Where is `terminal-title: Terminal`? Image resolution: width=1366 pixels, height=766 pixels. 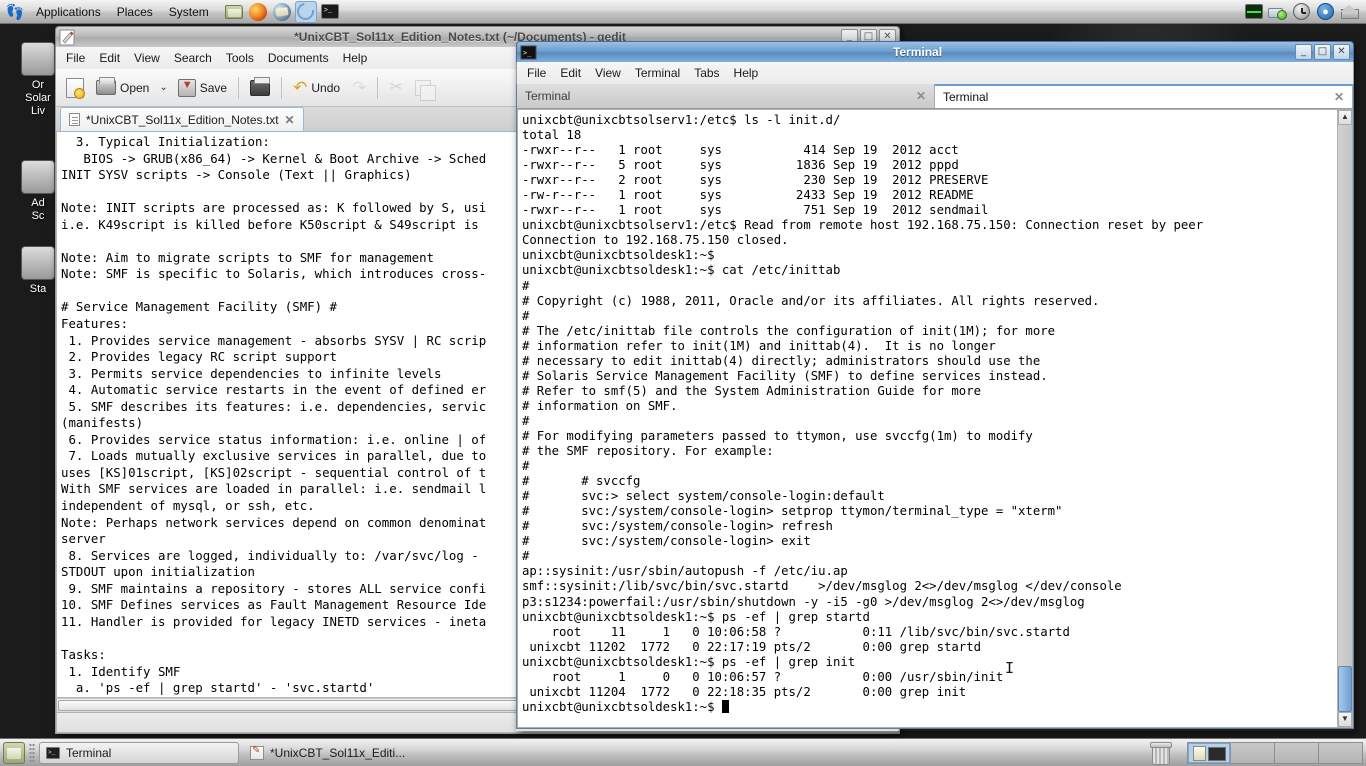 terminal-title: Terminal is located at coordinates (917, 52).